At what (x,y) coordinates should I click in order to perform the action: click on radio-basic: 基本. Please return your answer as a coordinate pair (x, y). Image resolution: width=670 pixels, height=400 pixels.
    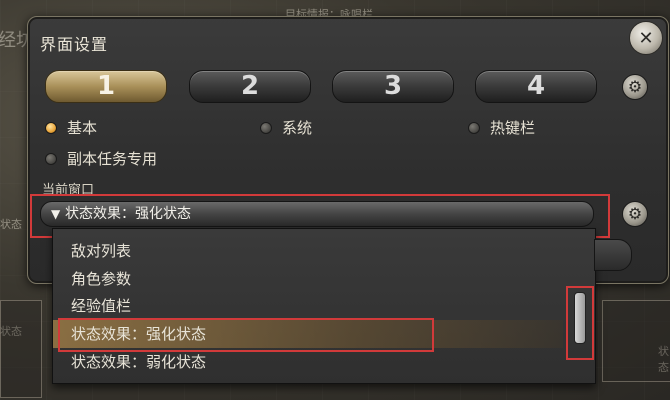
    Looking at the image, I should click on (71, 127).